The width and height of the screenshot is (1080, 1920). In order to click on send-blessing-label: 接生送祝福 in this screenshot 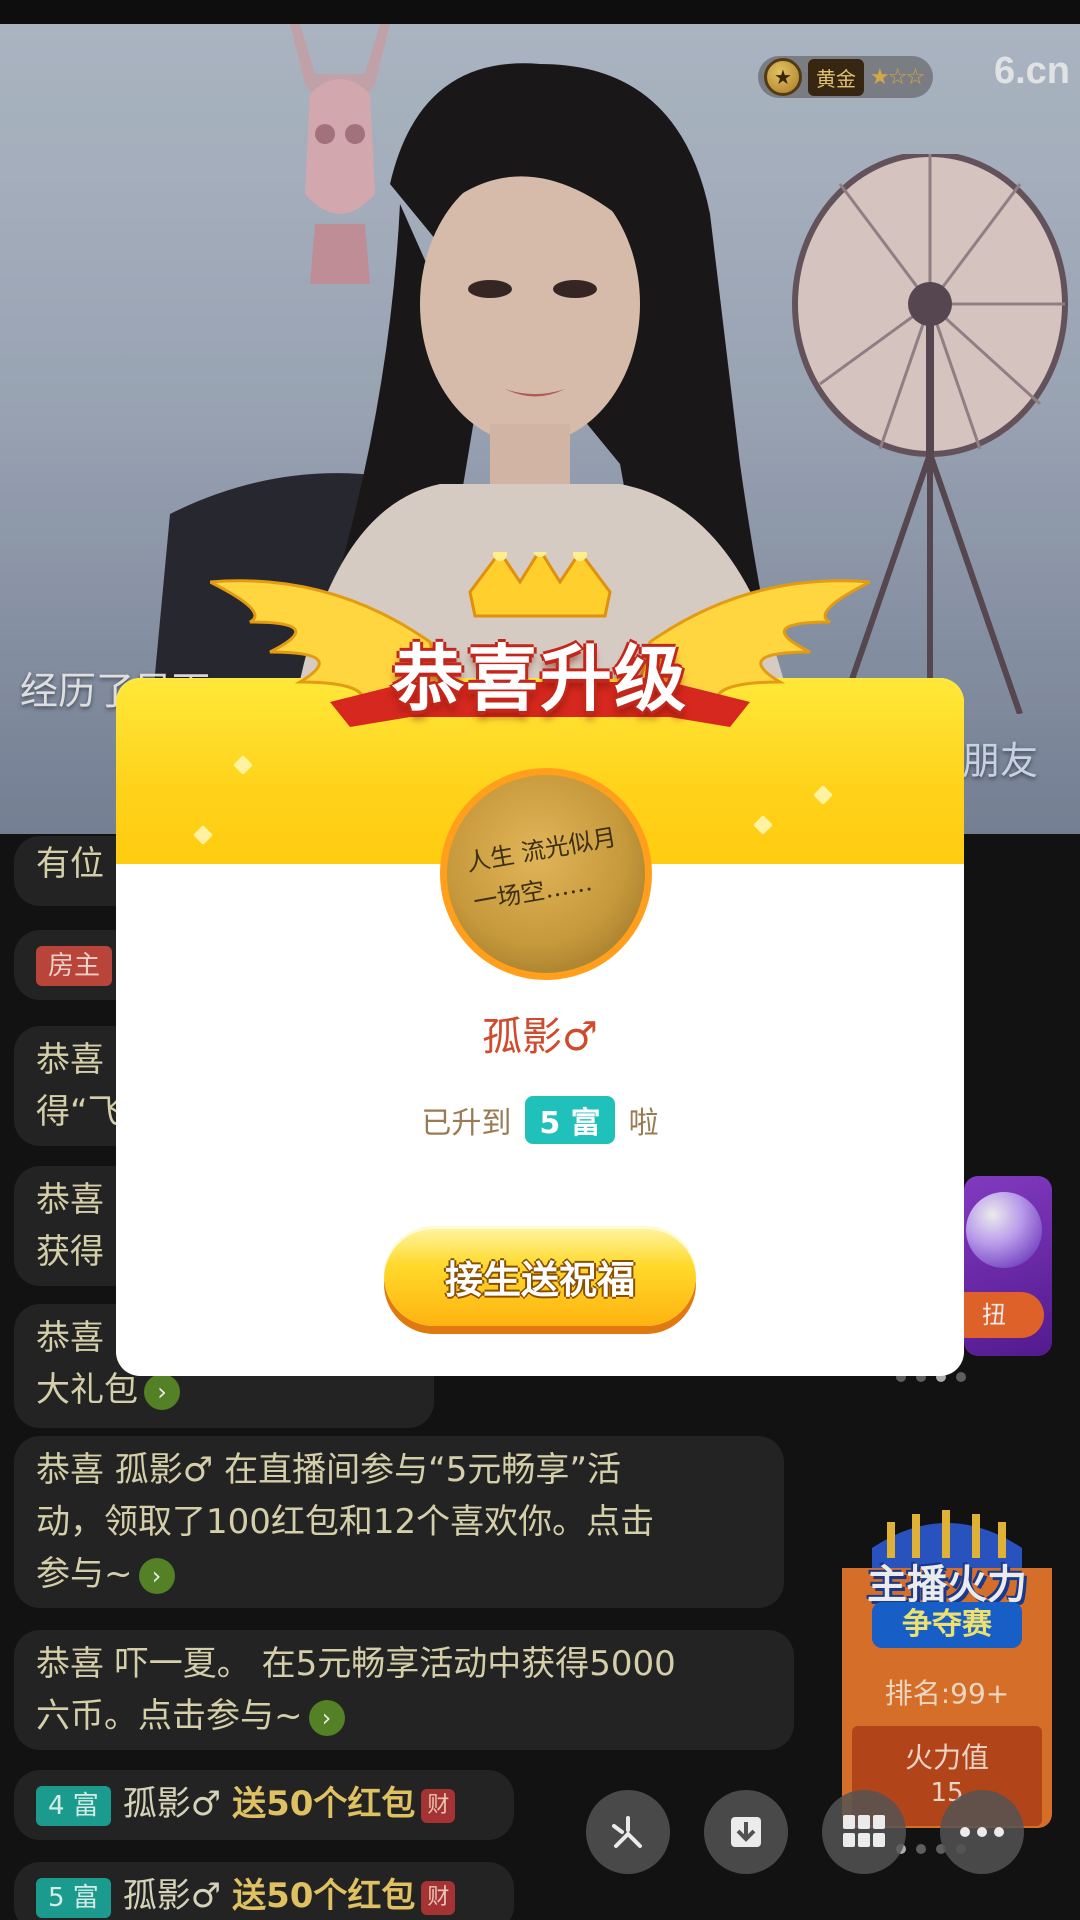, I will do `click(539, 1279)`.